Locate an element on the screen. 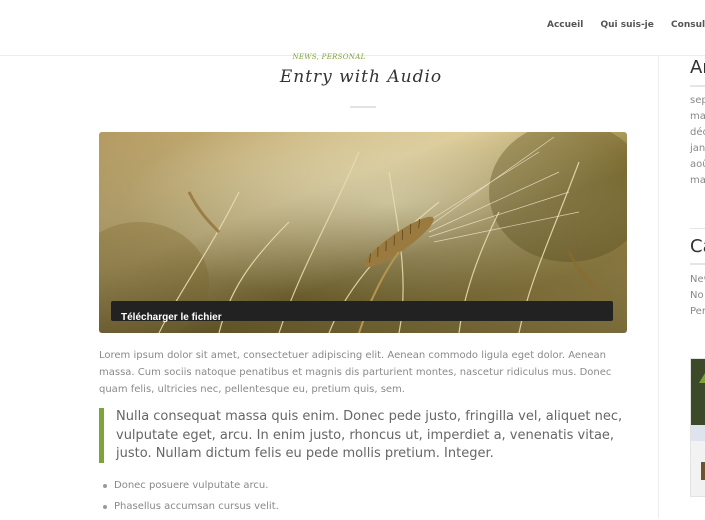  sidebar-divider is located at coordinates (658, 286).